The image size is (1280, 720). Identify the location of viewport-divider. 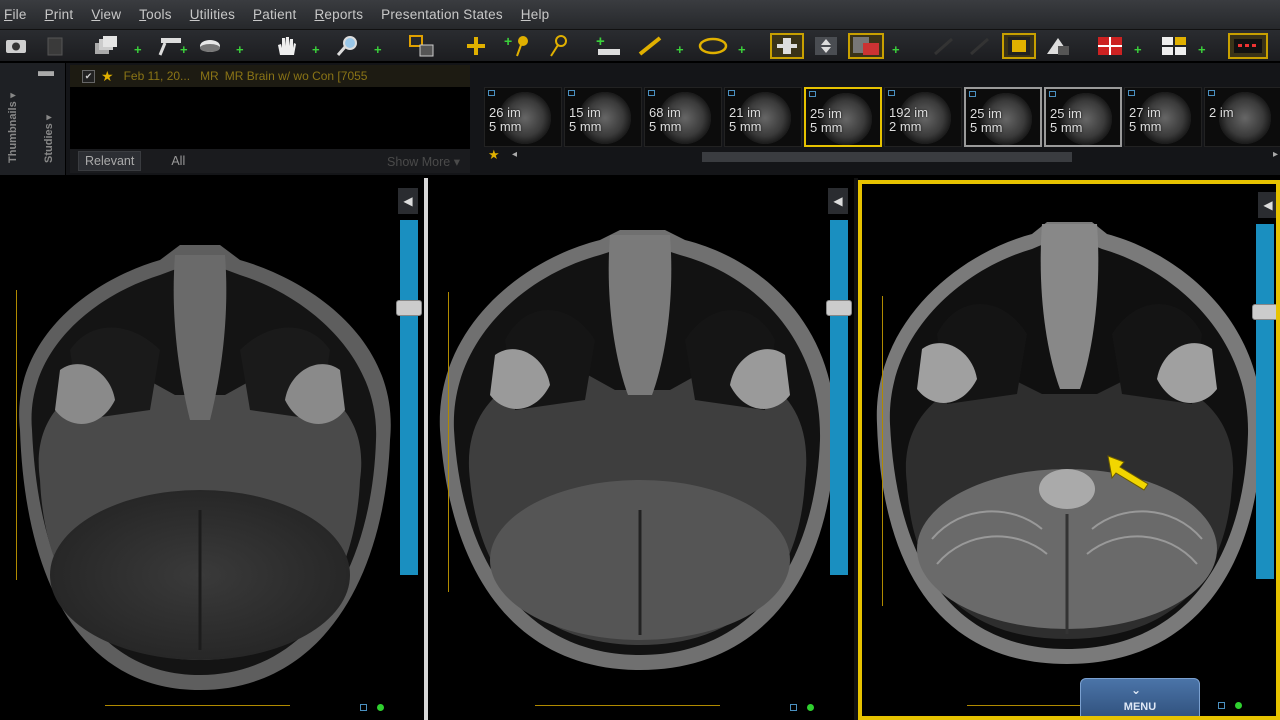
(426, 449).